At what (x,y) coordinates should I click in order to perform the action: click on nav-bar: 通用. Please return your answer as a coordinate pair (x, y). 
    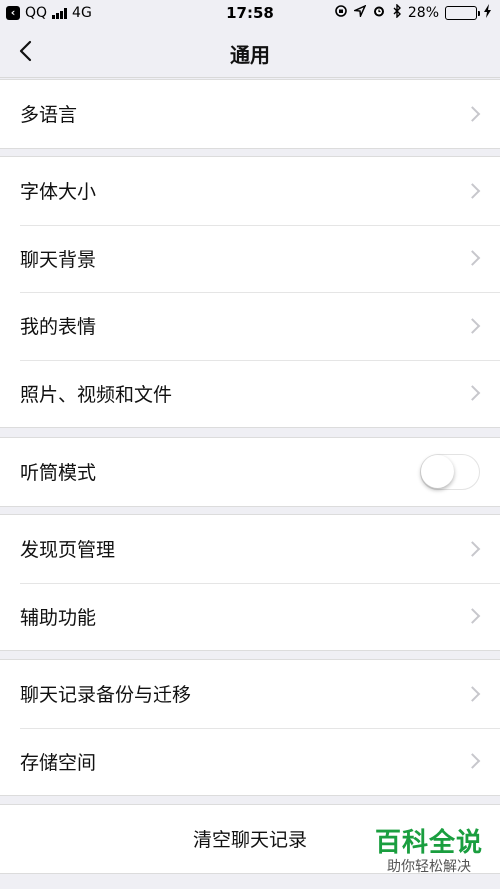
    Looking at the image, I should click on (250, 52).